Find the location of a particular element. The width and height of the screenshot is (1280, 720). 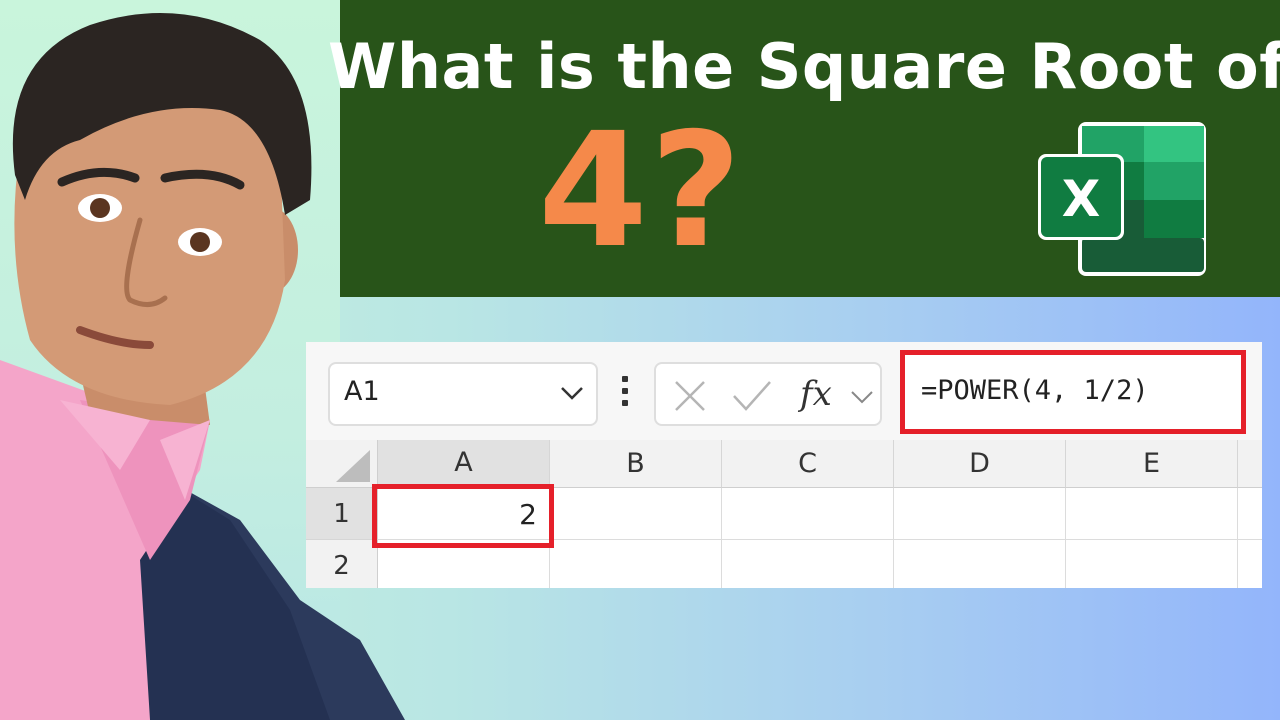

excel-logo-icon: X is located at coordinates (1122, 199).